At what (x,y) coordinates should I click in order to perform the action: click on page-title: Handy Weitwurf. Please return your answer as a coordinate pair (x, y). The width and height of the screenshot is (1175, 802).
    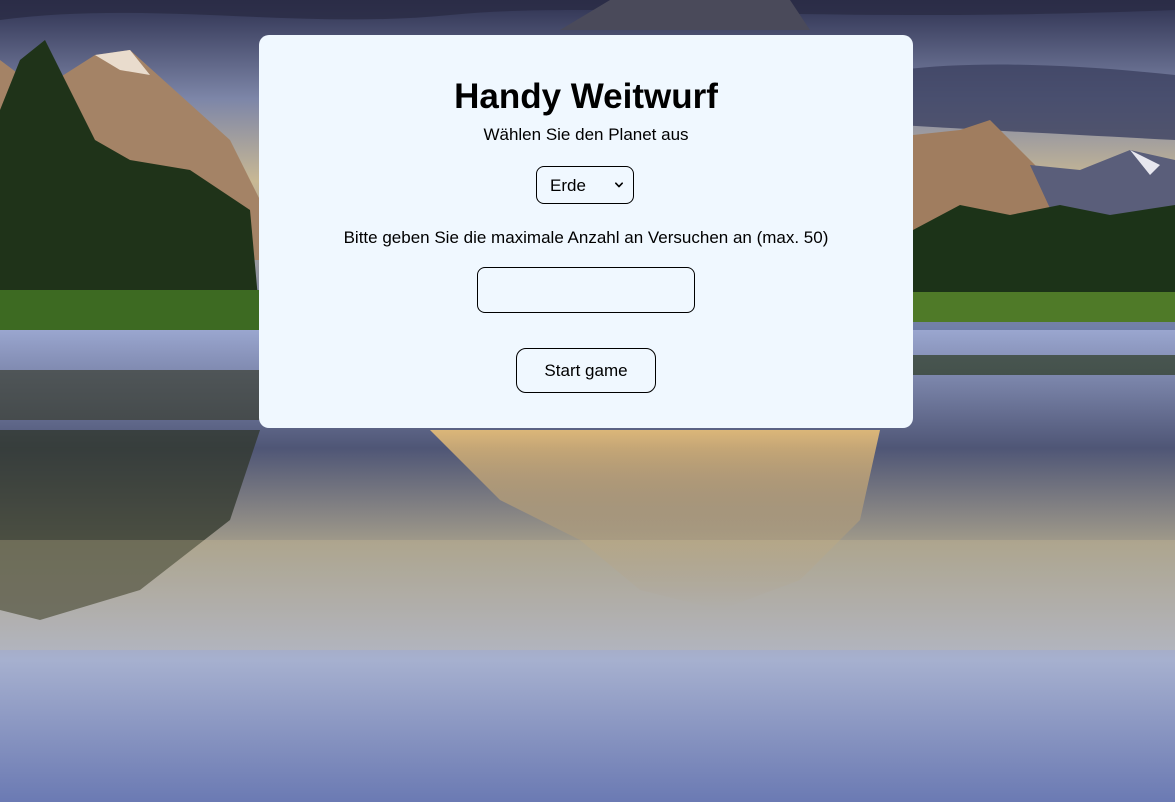
    Looking at the image, I should click on (586, 96).